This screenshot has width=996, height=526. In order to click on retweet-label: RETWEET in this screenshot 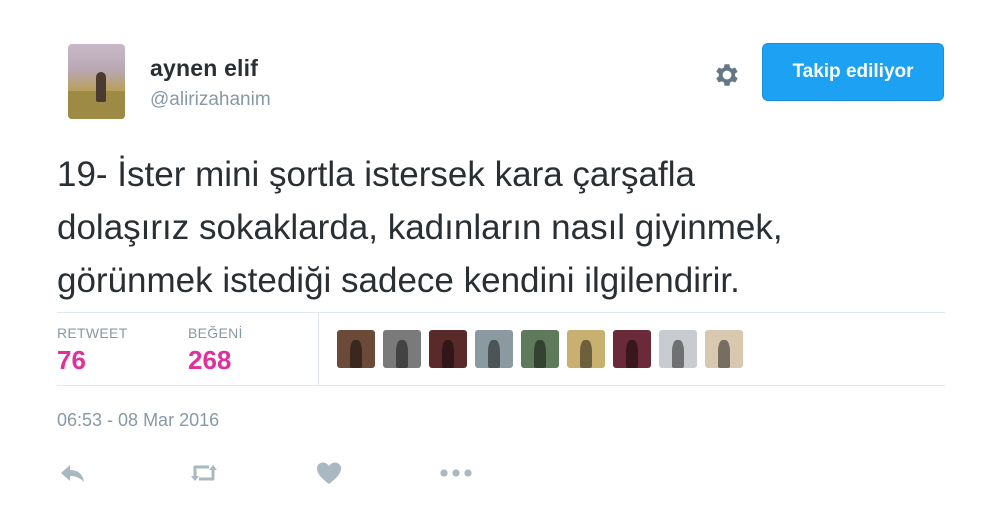, I will do `click(92, 333)`.